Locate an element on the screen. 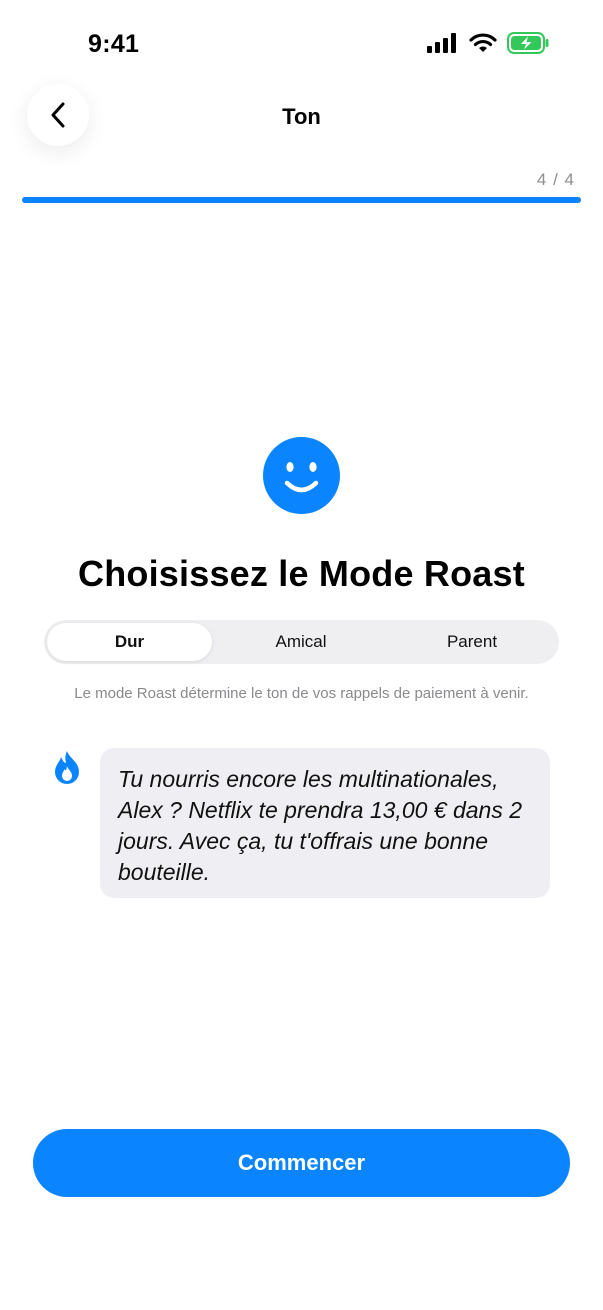  progress-bar is located at coordinates (301, 200).